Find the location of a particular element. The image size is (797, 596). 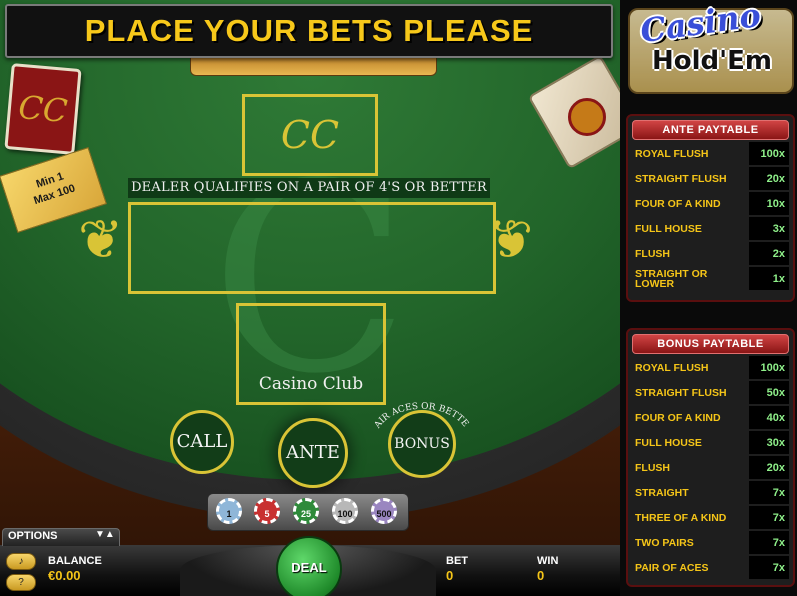

balance-label: BALANCE is located at coordinates (75, 561).